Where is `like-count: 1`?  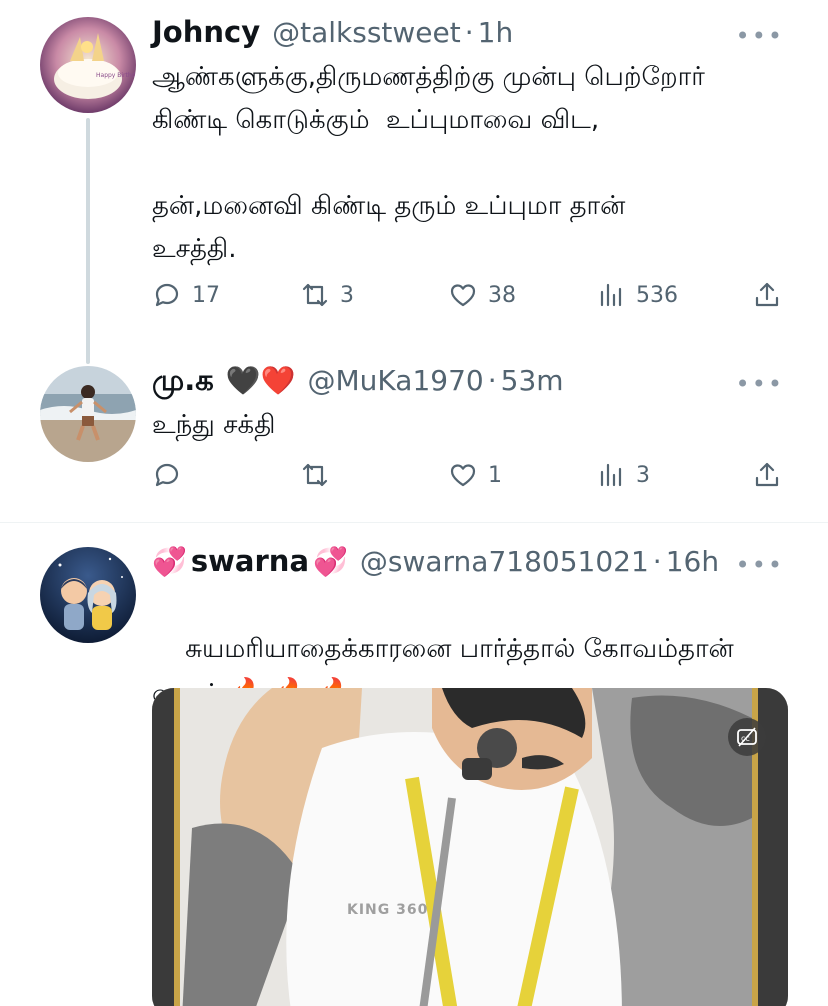
like-count: 1 is located at coordinates (495, 475).